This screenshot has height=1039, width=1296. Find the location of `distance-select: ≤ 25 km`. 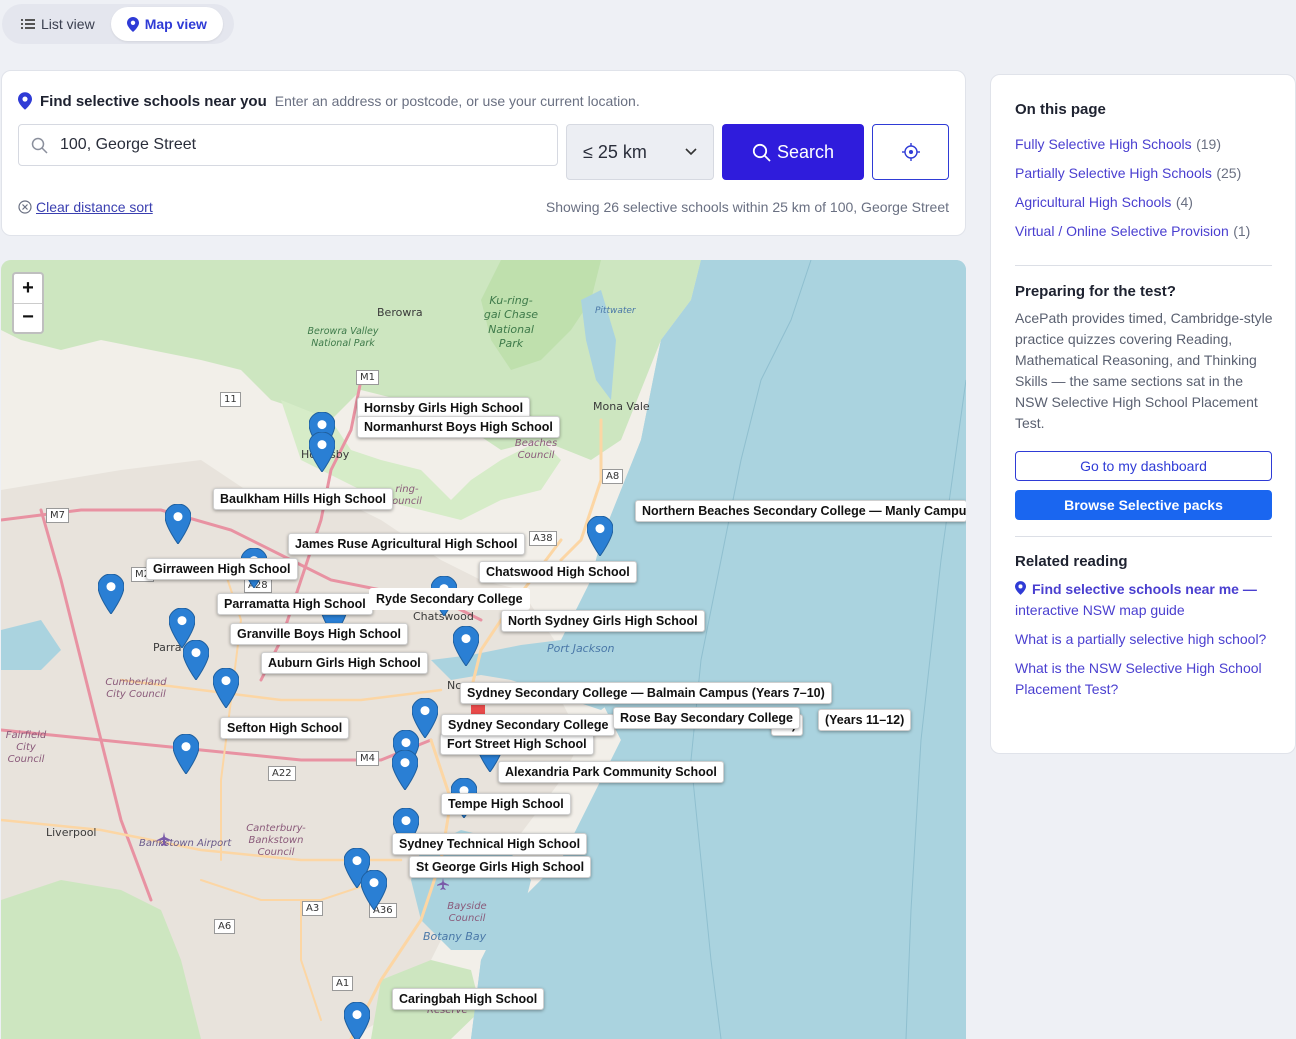

distance-select: ≤ 25 km is located at coordinates (640, 152).